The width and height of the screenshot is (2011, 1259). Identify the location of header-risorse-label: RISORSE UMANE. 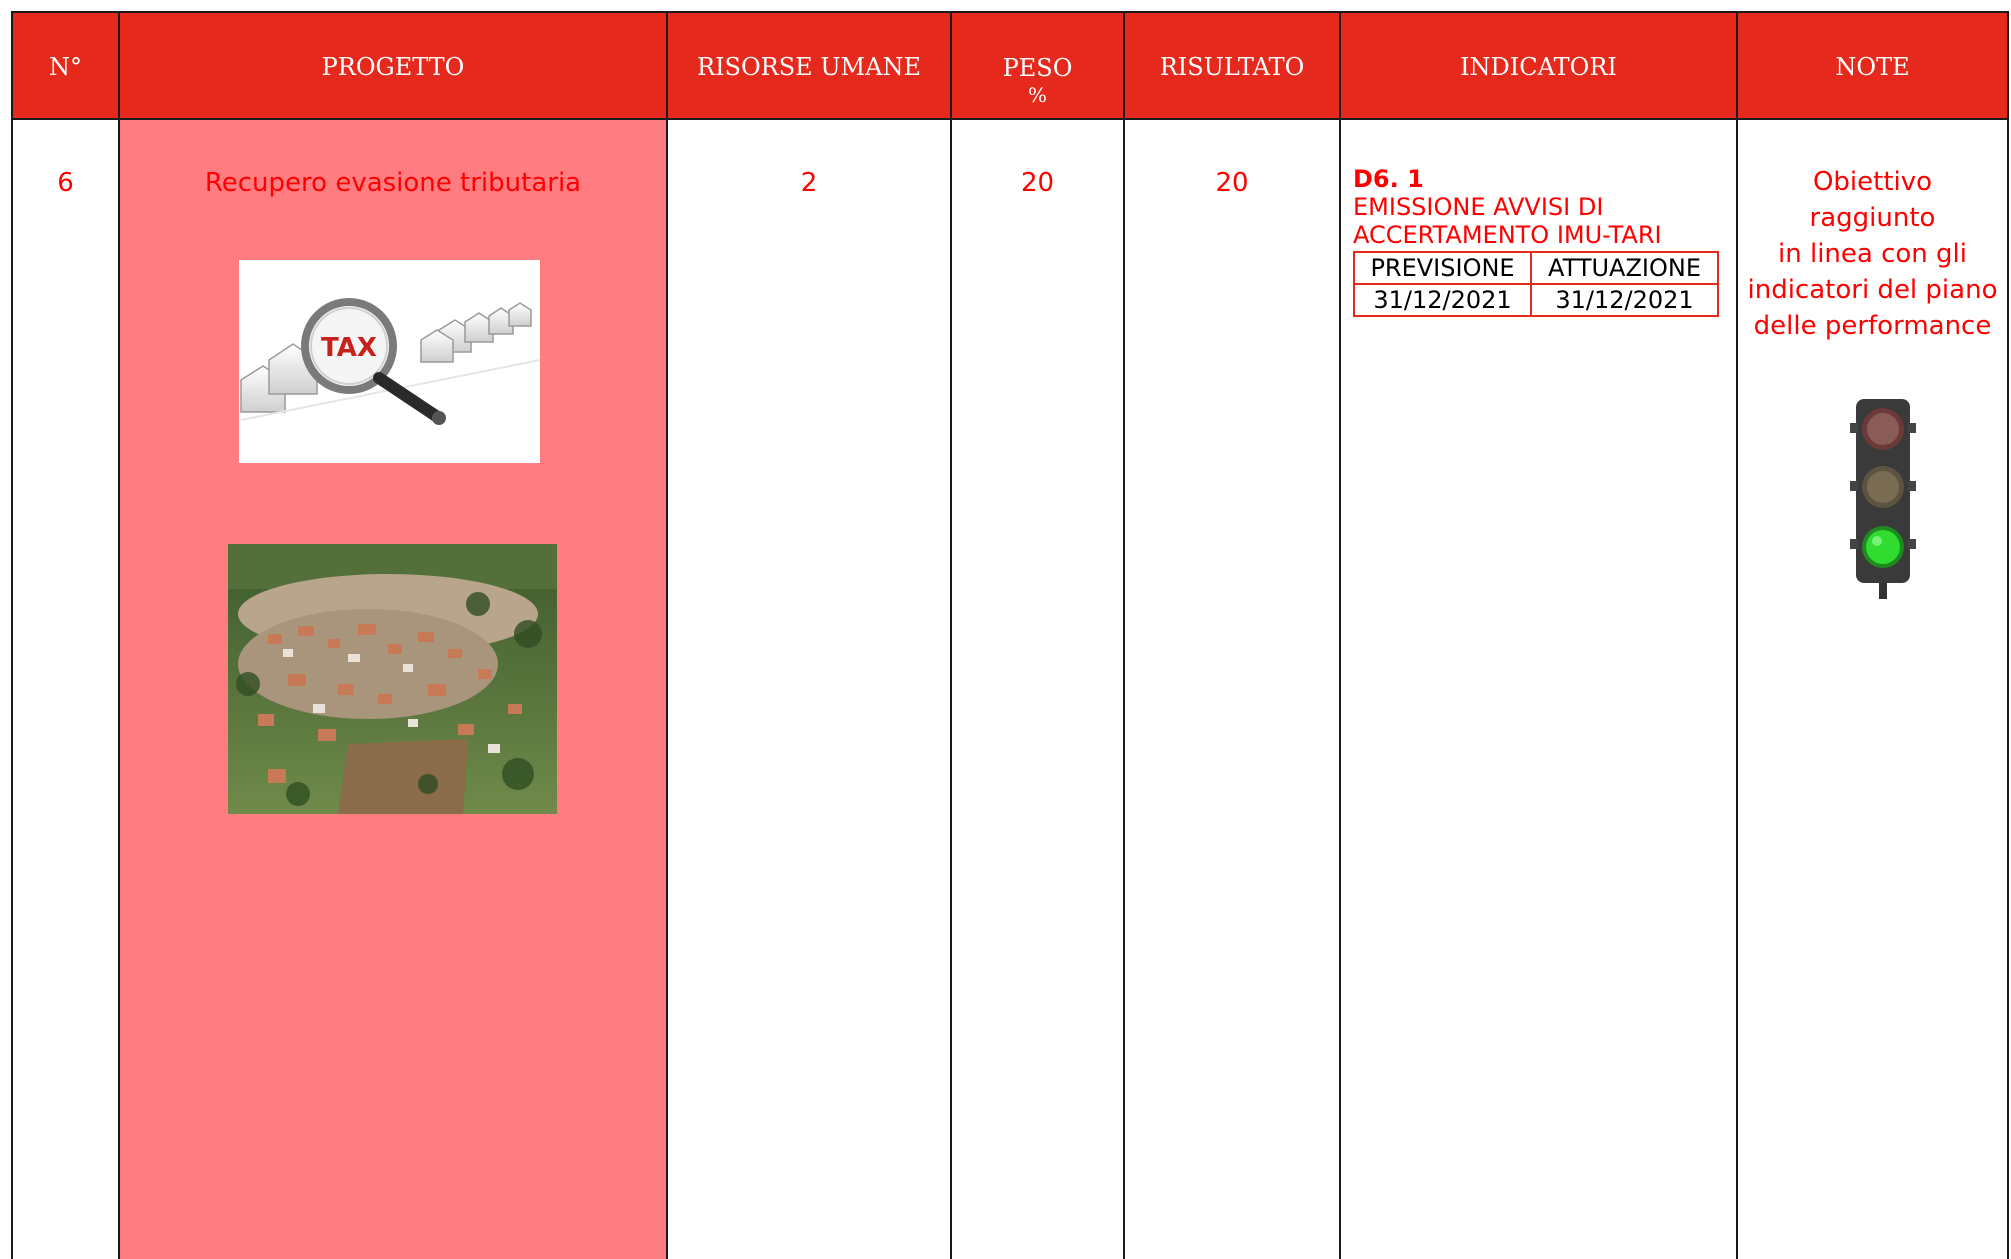
(809, 67).